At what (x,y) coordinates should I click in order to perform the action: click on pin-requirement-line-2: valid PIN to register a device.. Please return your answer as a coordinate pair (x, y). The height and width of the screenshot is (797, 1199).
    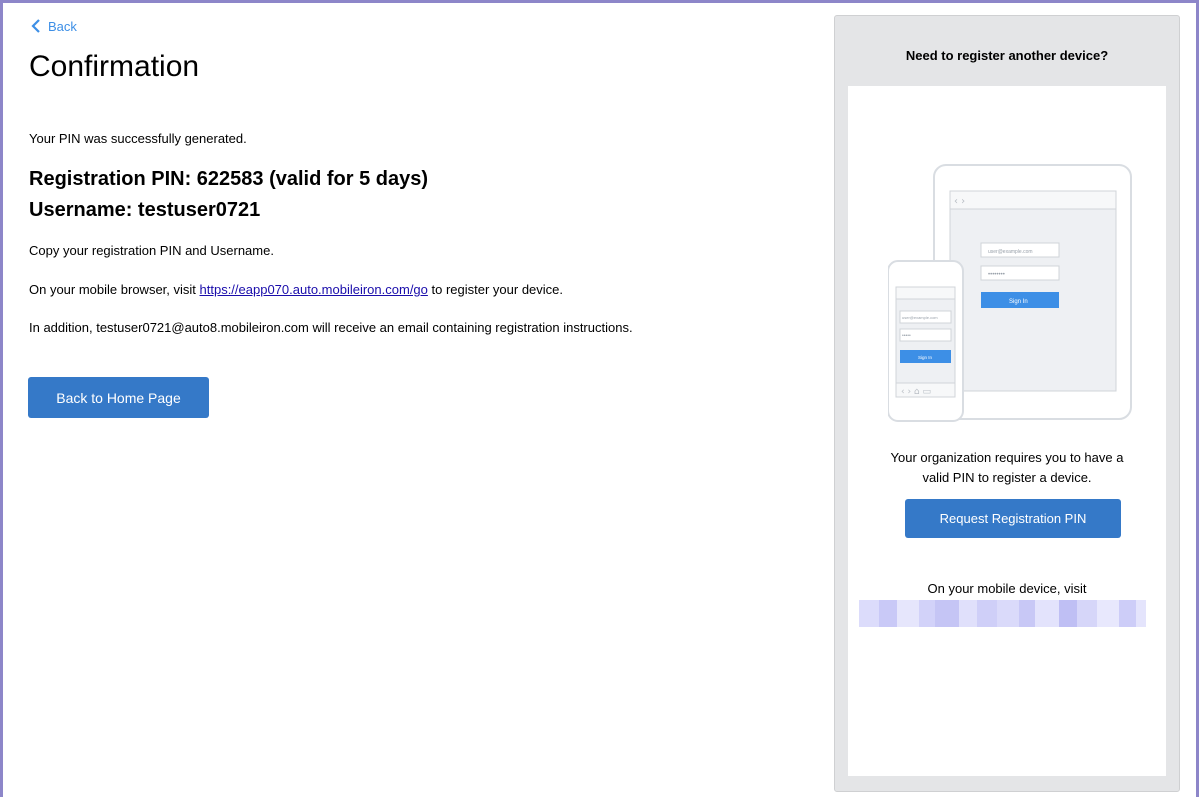
    Looking at the image, I should click on (1007, 477).